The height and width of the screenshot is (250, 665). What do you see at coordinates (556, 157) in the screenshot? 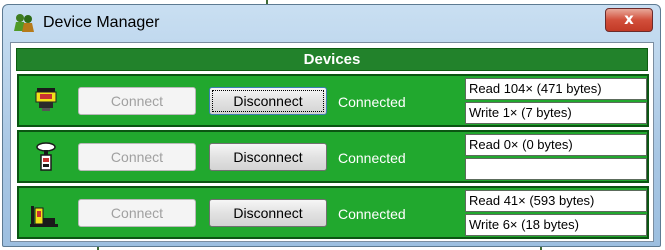
I see `traffic-stats: Read 0× (0 bytes)` at bounding box center [556, 157].